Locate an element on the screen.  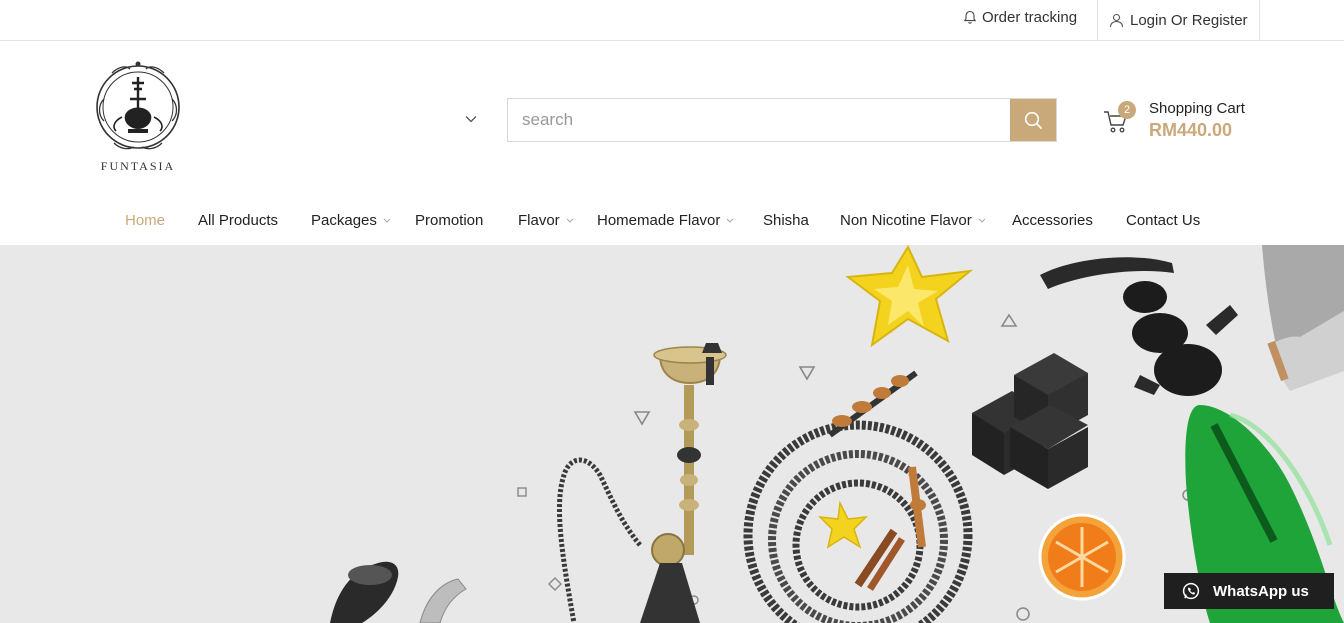
nav-item-homemade-flavor: Homemade Flavor is located at coordinates (665, 220).